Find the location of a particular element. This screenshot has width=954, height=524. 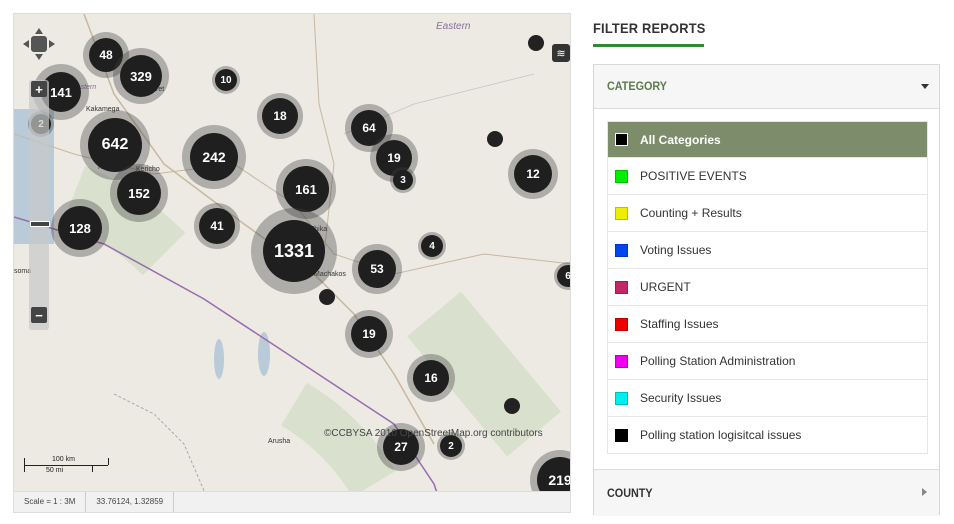

category-item-all: All Categories is located at coordinates (767, 139).